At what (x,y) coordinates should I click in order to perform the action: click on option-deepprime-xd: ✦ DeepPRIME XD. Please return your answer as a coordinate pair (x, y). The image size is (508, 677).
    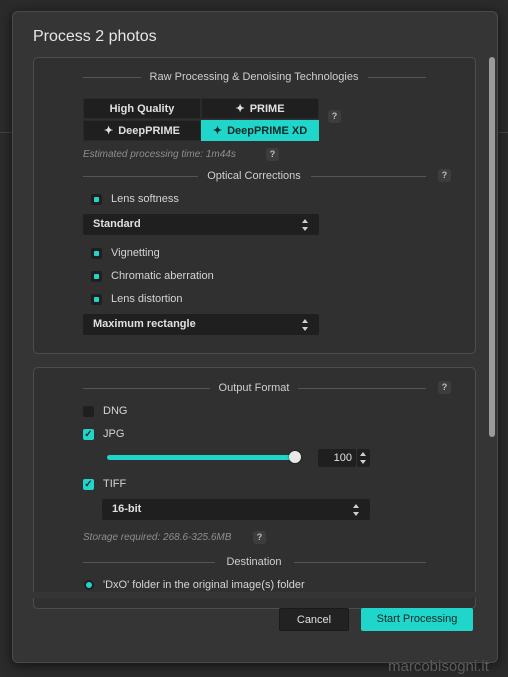
    Looking at the image, I should click on (260, 130).